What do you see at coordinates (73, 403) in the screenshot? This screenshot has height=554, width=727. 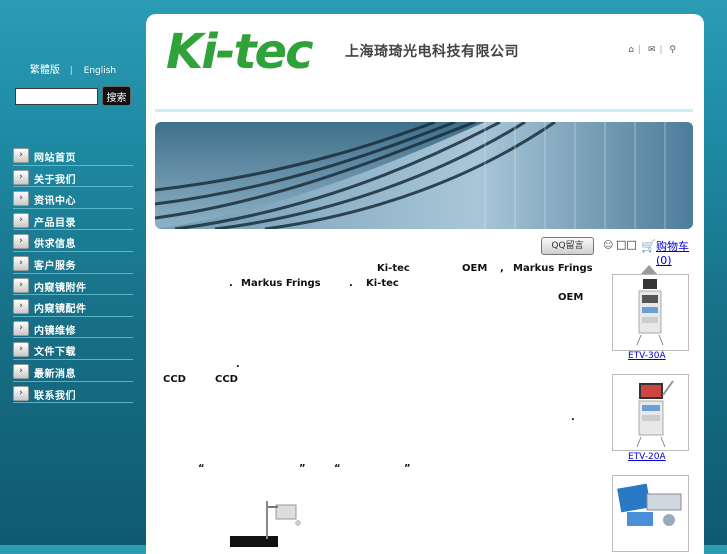 I see `menu-divider` at bounding box center [73, 403].